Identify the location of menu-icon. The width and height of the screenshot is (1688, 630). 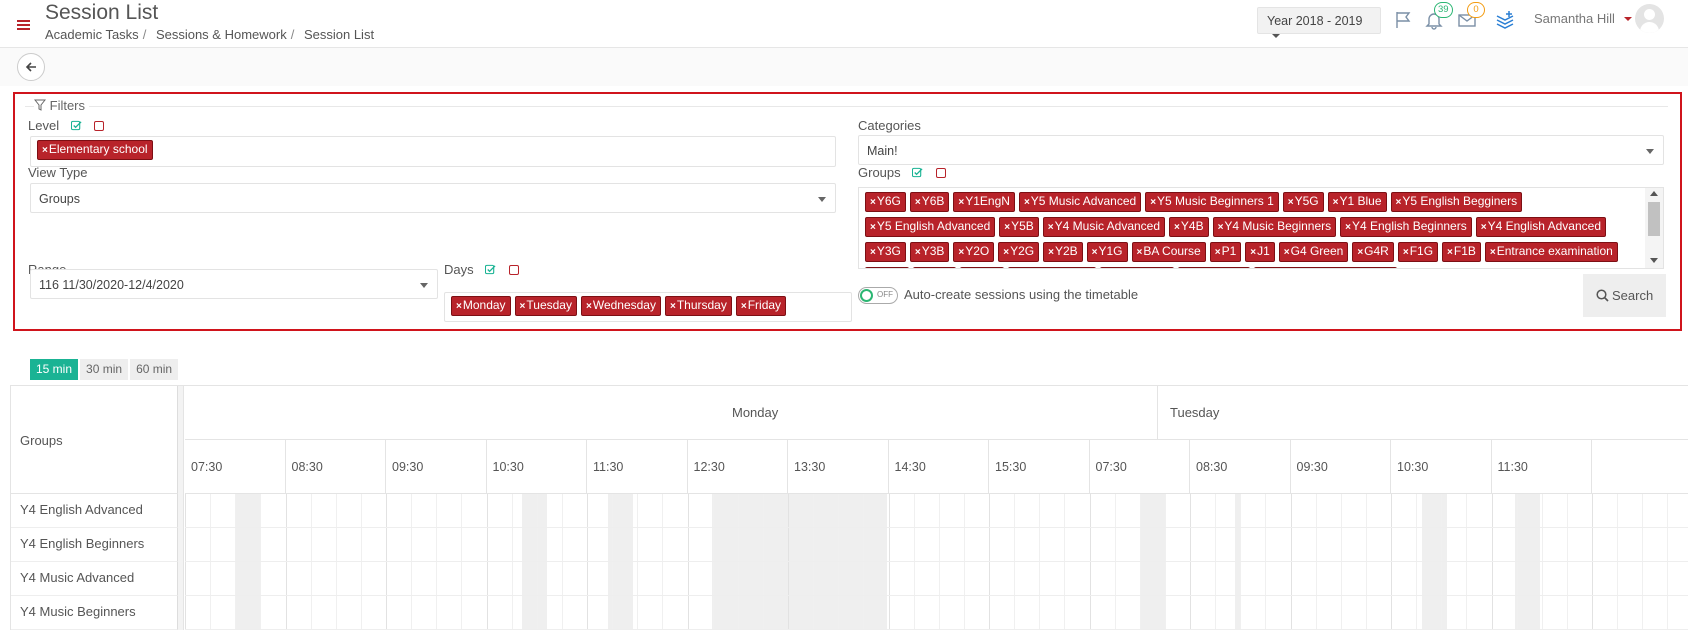
(23, 25).